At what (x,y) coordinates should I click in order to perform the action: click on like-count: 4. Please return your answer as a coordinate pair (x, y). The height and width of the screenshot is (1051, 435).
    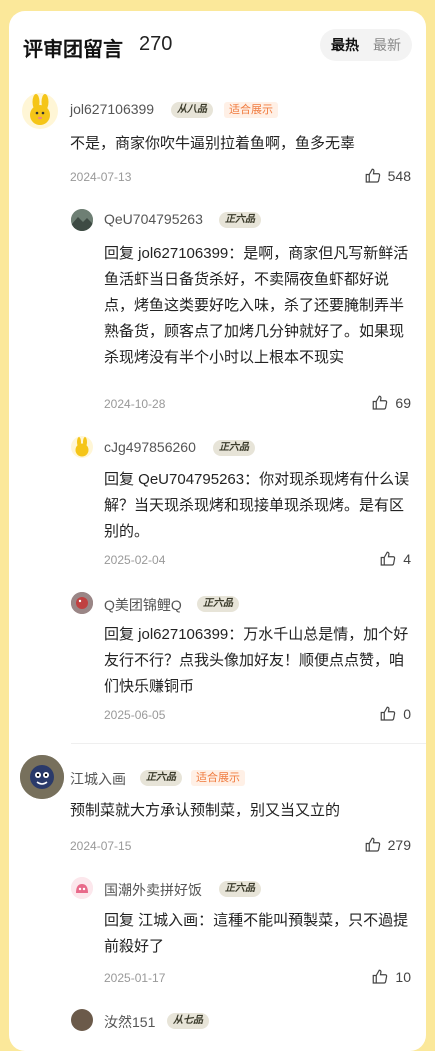
    Looking at the image, I should click on (407, 559).